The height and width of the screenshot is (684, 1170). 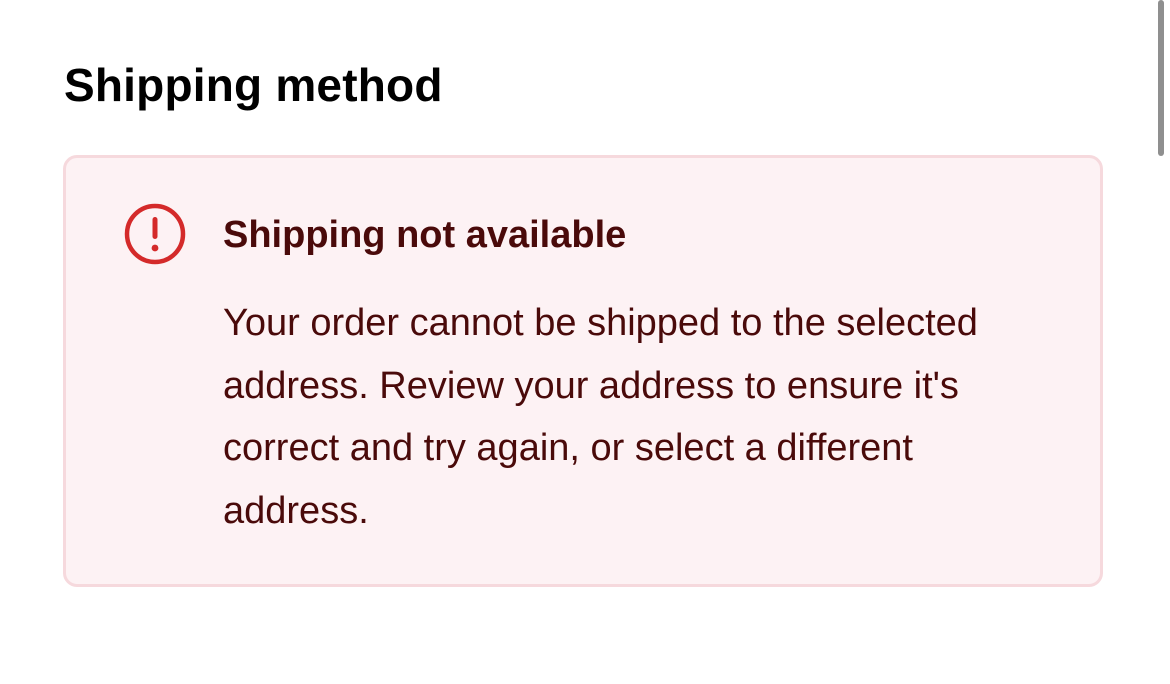 I want to click on shipping-method-heading: Shipping method, so click(x=253, y=85).